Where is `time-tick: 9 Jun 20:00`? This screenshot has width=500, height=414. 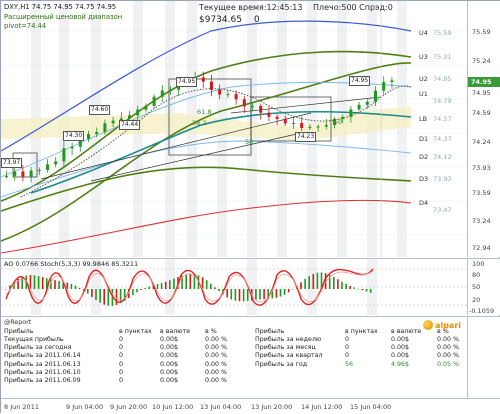
time-tick: 9 Jun 20:00 is located at coordinates (129, 407).